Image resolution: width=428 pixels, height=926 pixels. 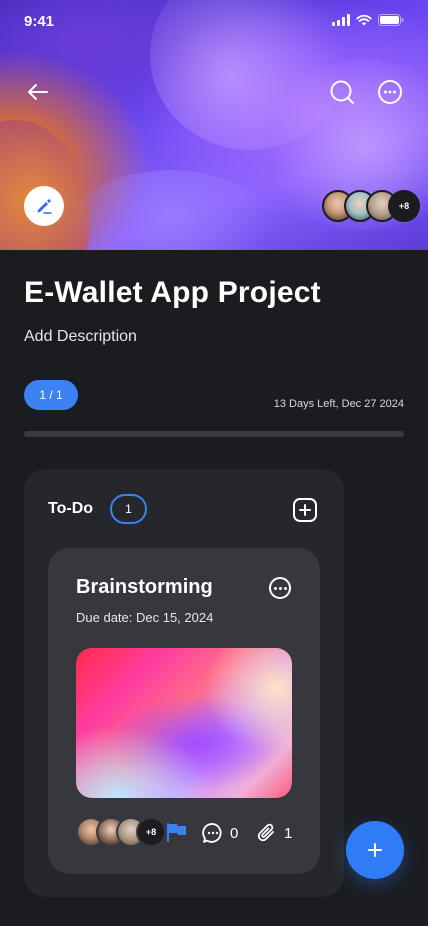 I want to click on add-task-button, so click(x=305, y=510).